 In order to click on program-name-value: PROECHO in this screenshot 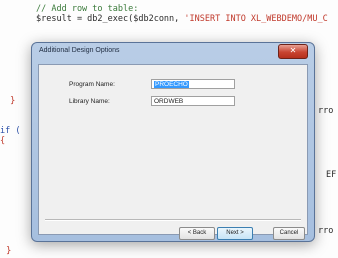, I will do `click(171, 84)`.